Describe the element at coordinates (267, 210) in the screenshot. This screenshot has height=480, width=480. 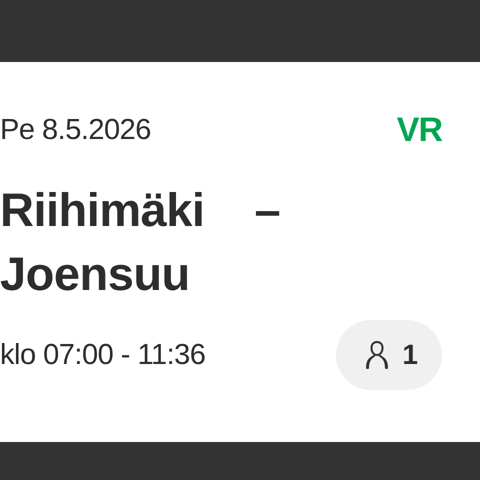
I see `route-dash: –` at that location.